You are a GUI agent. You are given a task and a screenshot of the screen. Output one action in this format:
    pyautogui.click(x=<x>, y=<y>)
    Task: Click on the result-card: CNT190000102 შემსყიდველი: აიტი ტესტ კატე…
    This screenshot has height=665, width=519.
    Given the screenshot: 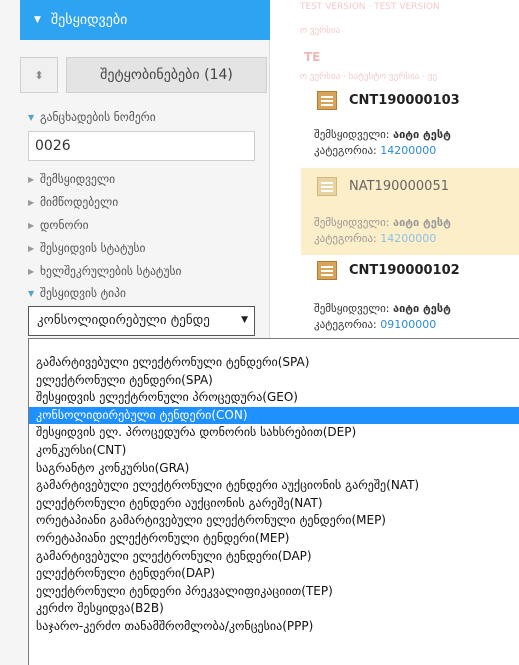 What is the action you would take?
    pyautogui.click(x=410, y=300)
    